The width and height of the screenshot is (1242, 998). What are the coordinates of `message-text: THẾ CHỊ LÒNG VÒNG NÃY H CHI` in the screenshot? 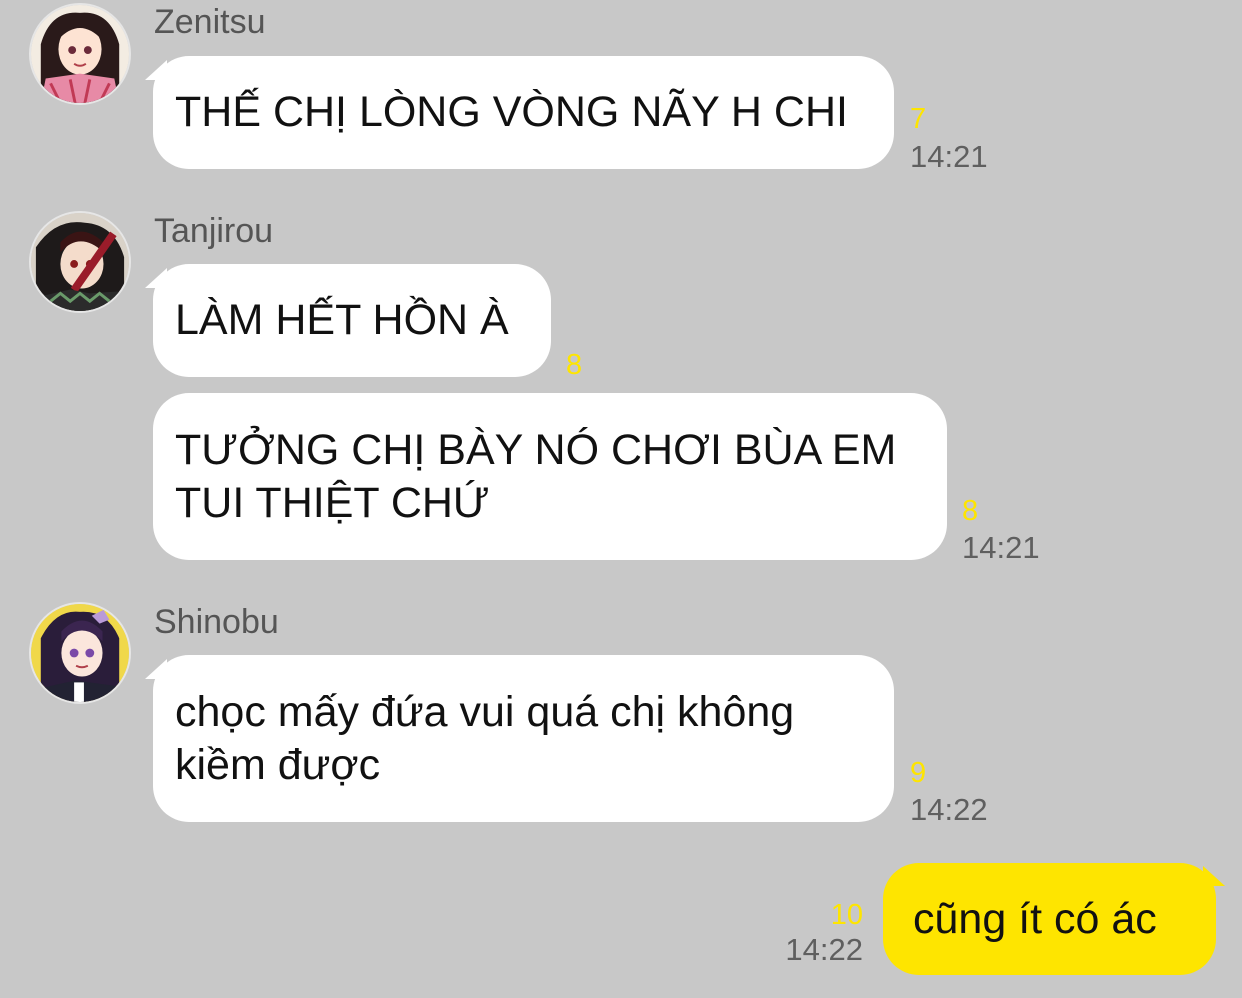 It's located at (511, 112).